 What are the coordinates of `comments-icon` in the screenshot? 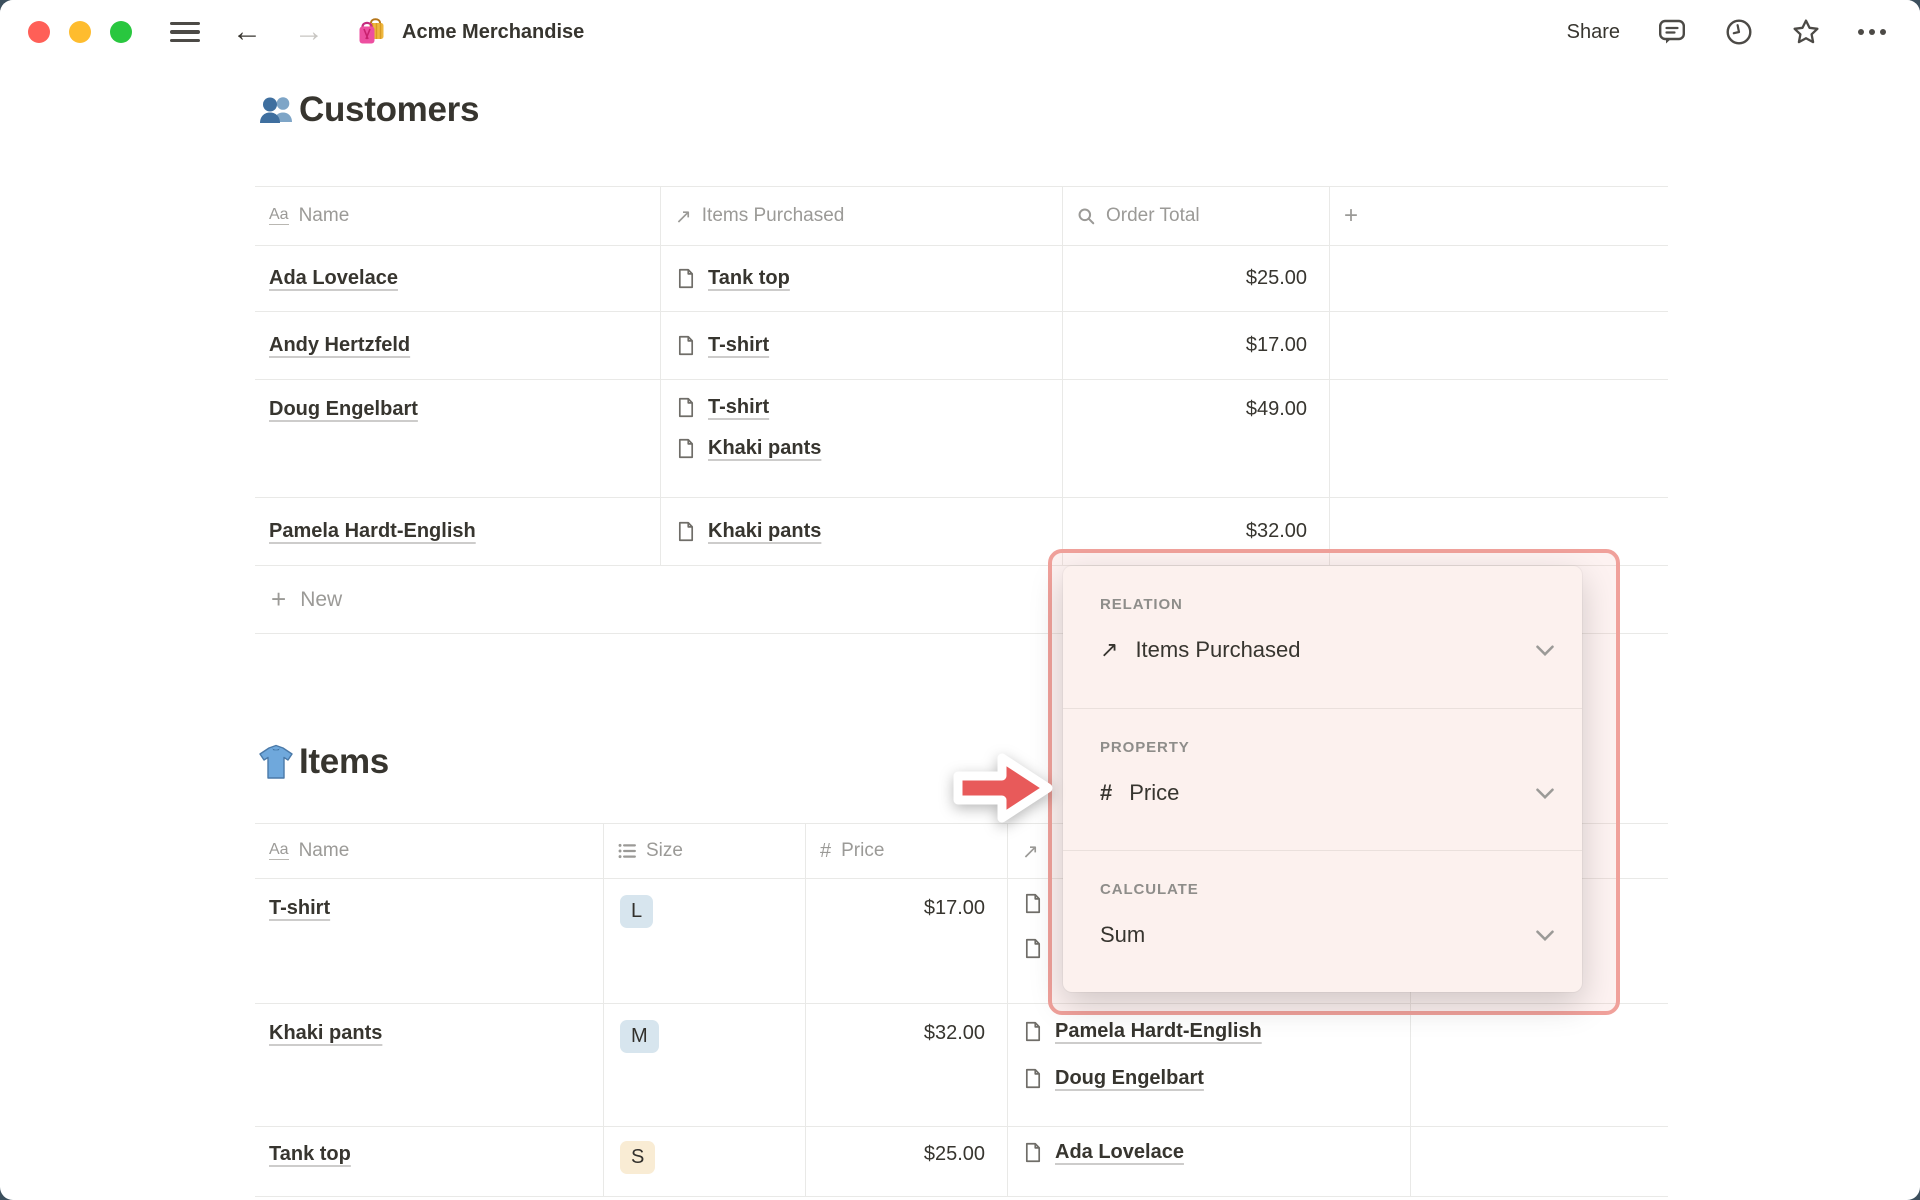 It's located at (1672, 32).